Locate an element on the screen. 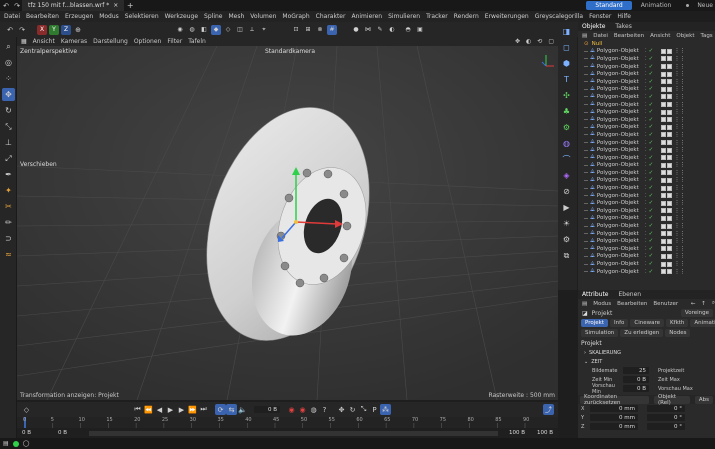 Image resolution: width=715 pixels, height=449 pixels. field-icon: ◍ is located at coordinates (566, 143).